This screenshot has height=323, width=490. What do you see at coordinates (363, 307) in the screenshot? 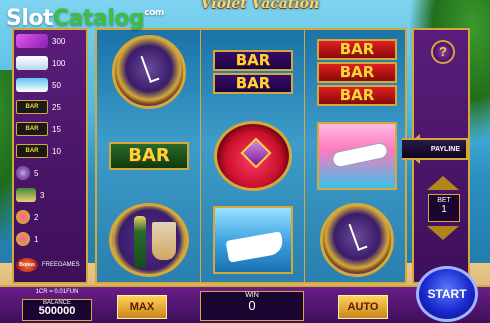
I see `autoplay-button: AUTO` at bounding box center [363, 307].